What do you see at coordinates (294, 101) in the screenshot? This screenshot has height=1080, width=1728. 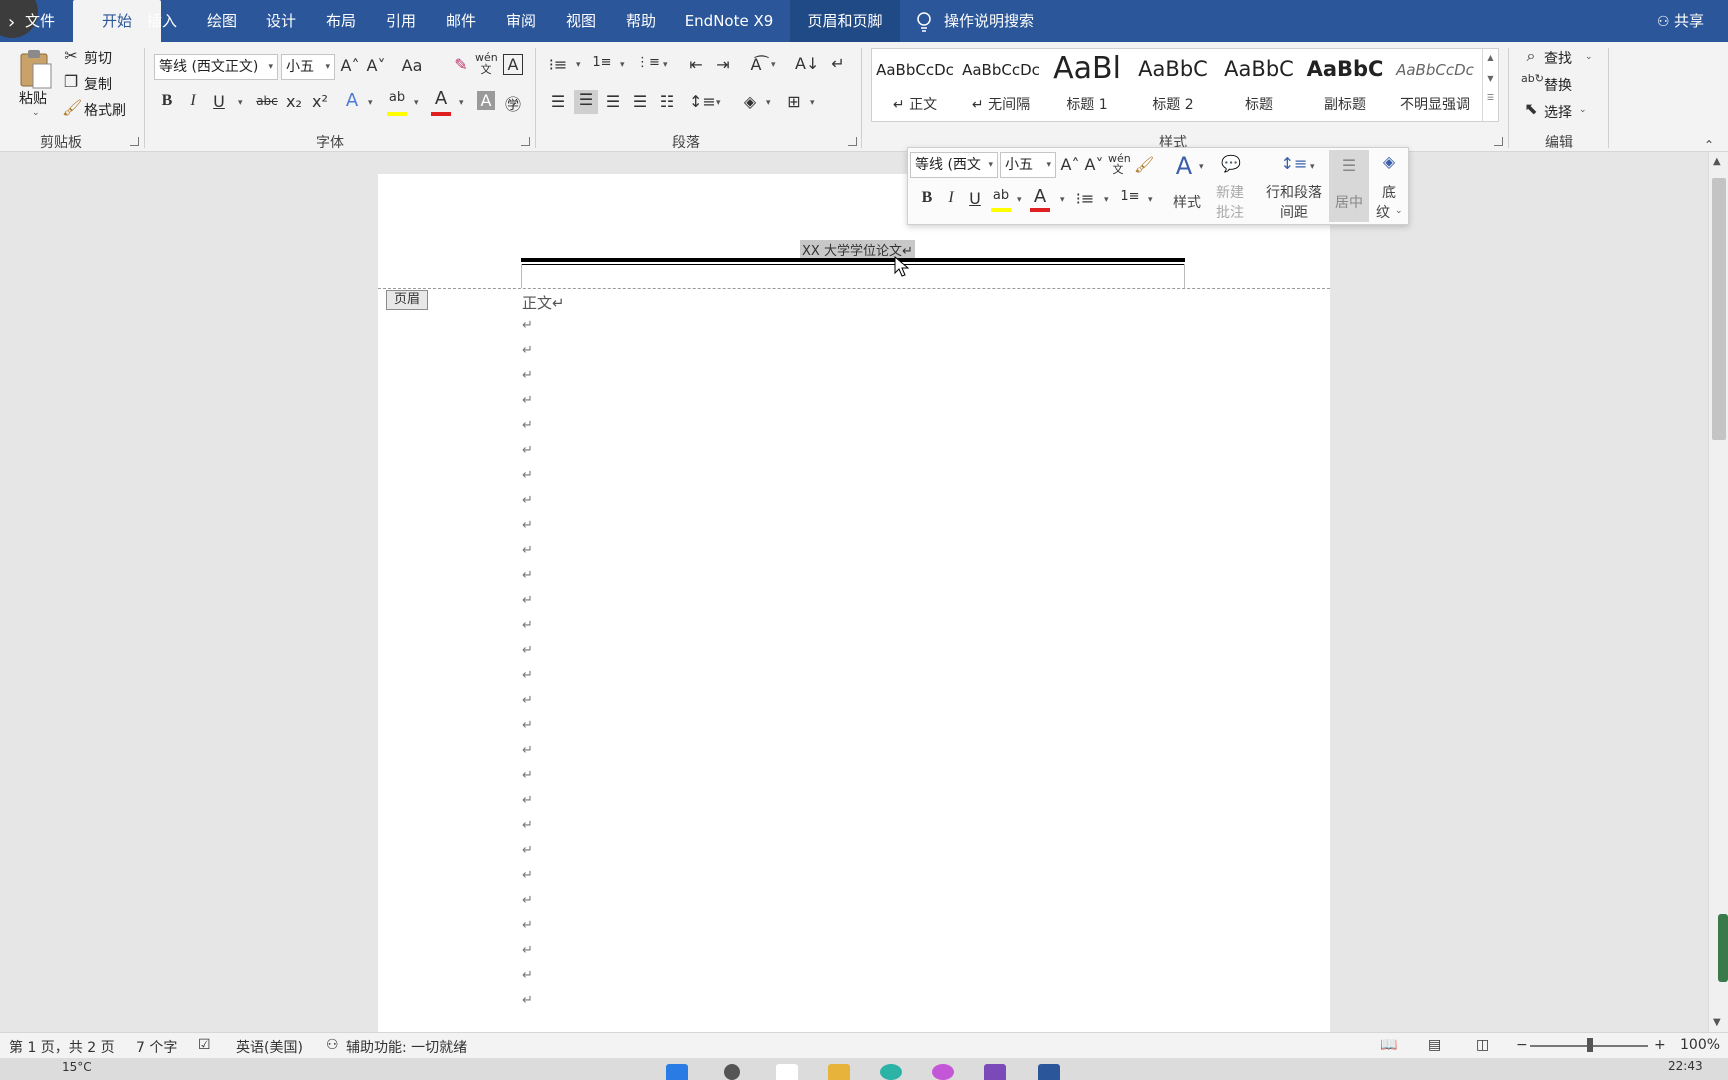 I see `subscript-icon: x₂` at bounding box center [294, 101].